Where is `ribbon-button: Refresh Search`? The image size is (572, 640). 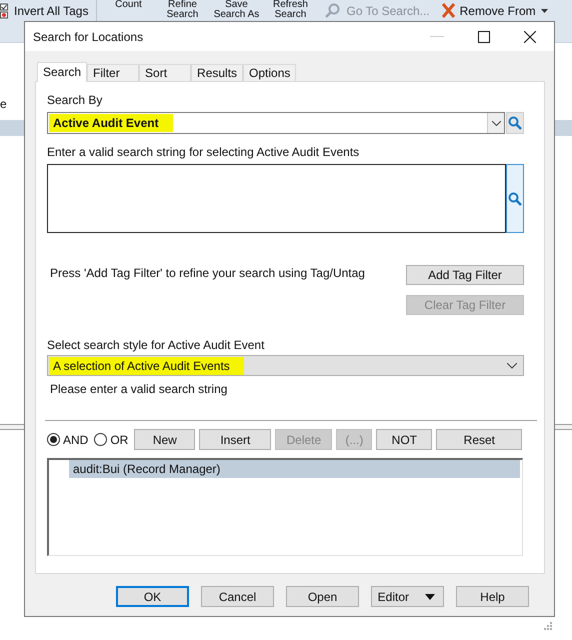 ribbon-button: Refresh Search is located at coordinates (290, 10).